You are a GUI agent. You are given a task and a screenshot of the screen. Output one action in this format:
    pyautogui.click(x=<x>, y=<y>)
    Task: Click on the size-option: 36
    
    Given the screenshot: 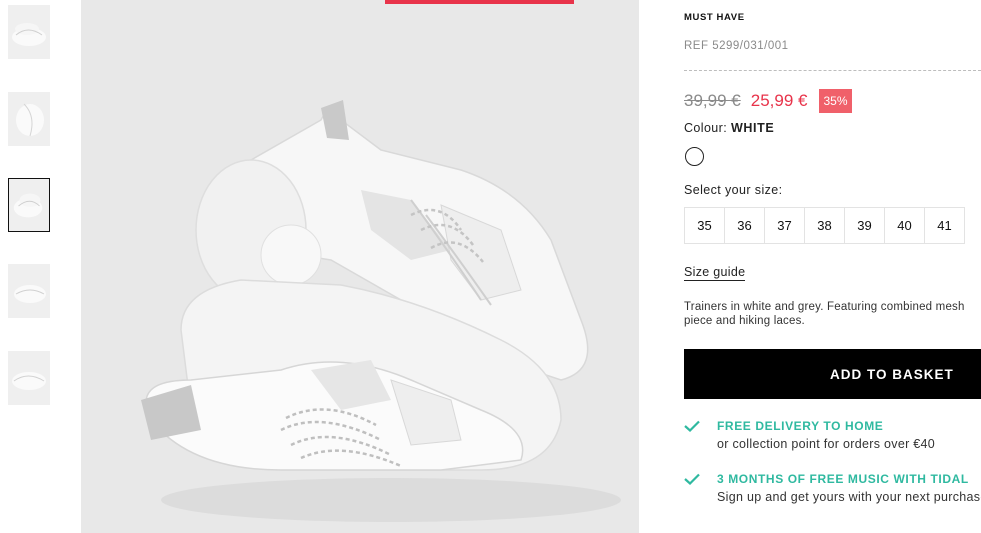 What is the action you would take?
    pyautogui.click(x=744, y=225)
    